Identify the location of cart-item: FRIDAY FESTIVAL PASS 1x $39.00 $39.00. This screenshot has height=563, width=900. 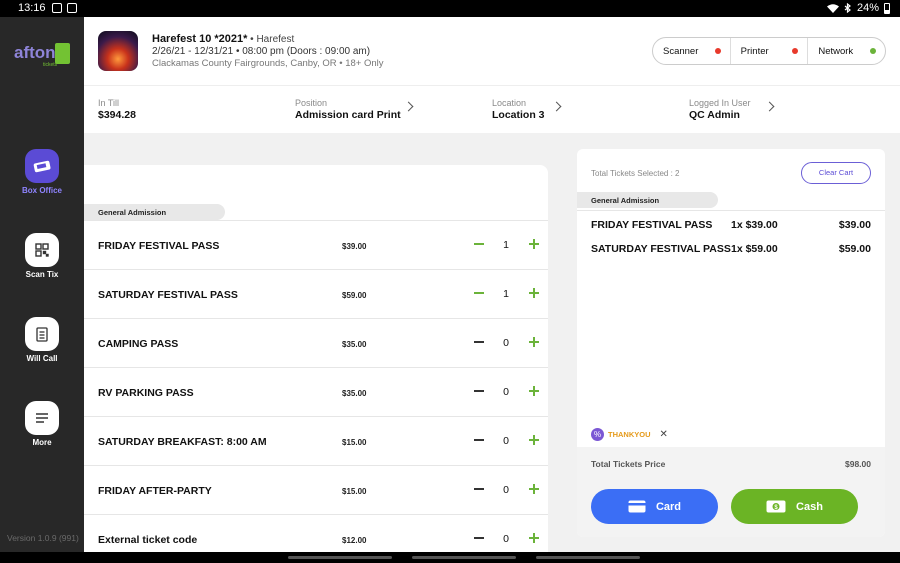
(731, 225).